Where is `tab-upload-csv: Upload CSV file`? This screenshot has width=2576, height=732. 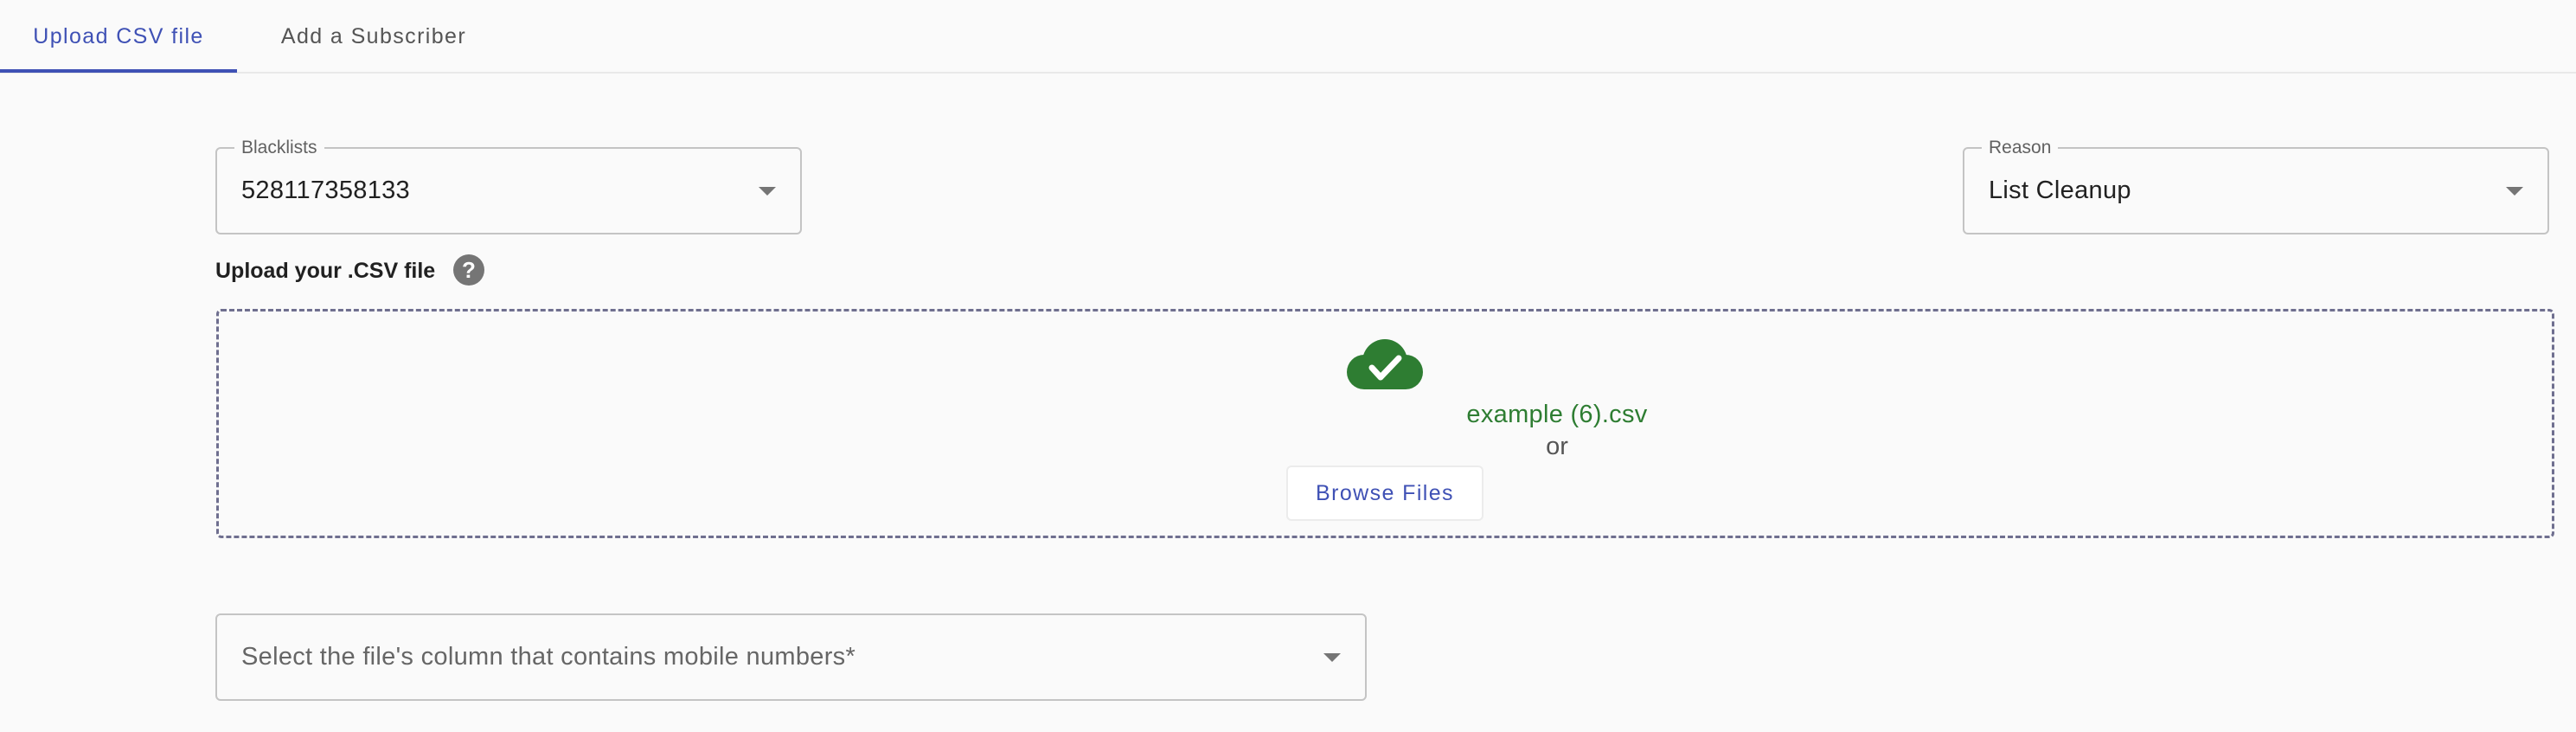 tab-upload-csv: Upload CSV file is located at coordinates (119, 37).